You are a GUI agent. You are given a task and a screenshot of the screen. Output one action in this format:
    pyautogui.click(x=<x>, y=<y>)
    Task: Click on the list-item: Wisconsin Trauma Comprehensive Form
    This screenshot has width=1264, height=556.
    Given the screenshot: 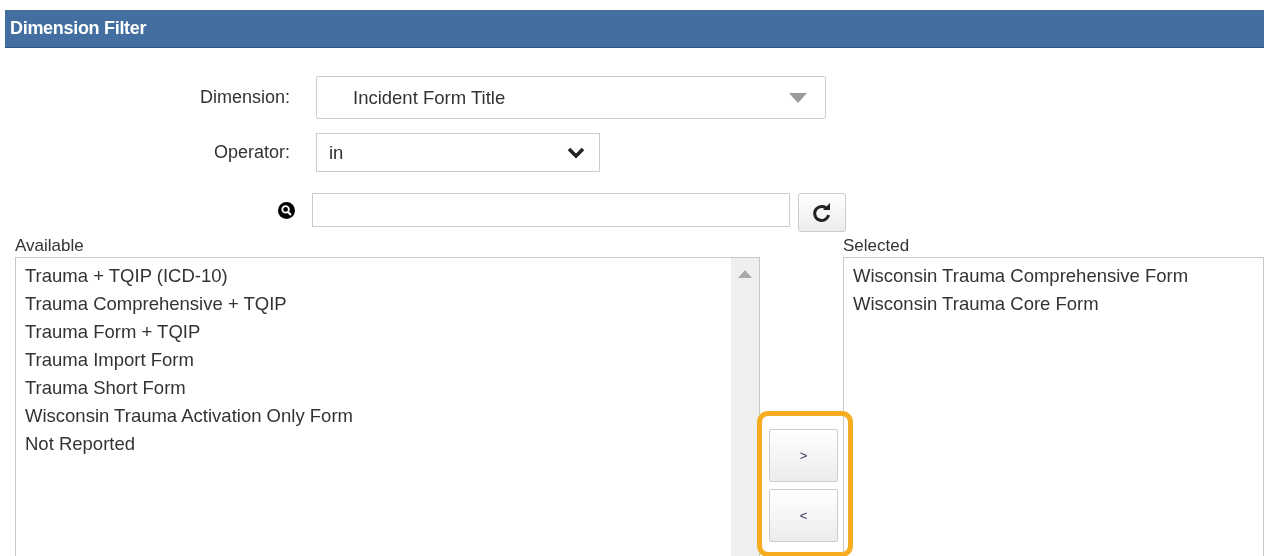 What is the action you would take?
    pyautogui.click(x=1021, y=276)
    